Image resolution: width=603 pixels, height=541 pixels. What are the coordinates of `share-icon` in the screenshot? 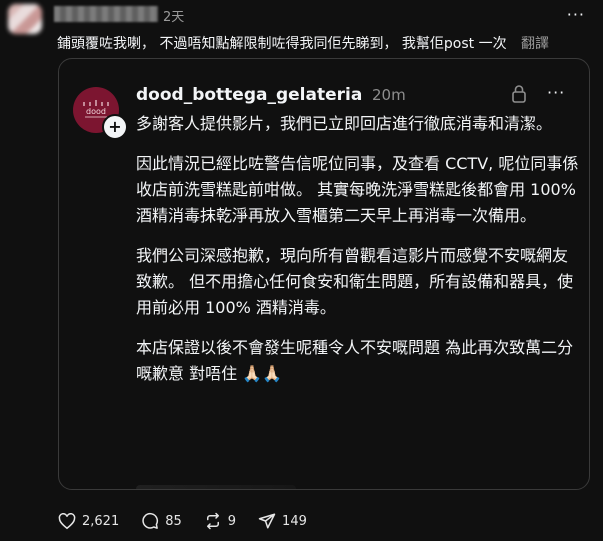 It's located at (267, 521).